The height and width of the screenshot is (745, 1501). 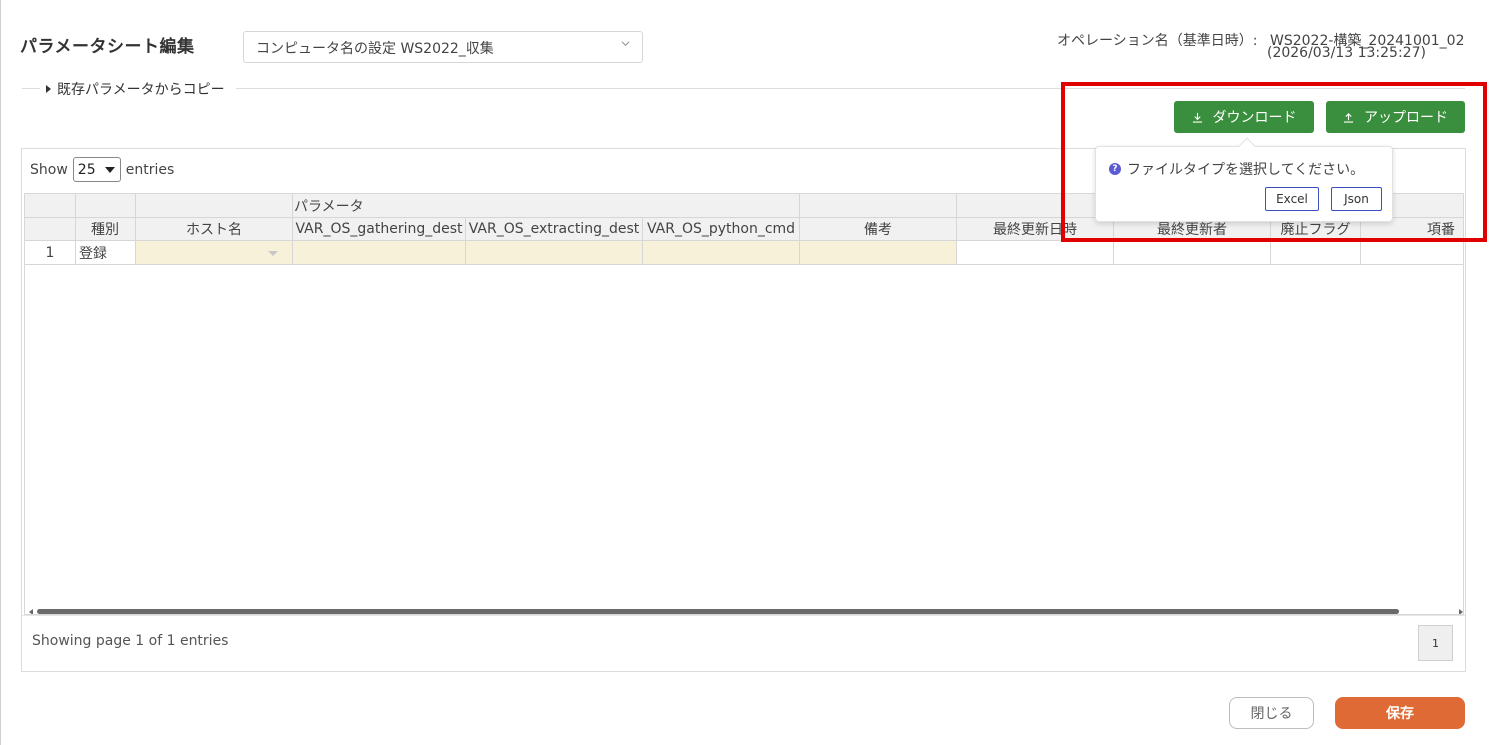 What do you see at coordinates (50, 252) in the screenshot?
I see `row-number: 1` at bounding box center [50, 252].